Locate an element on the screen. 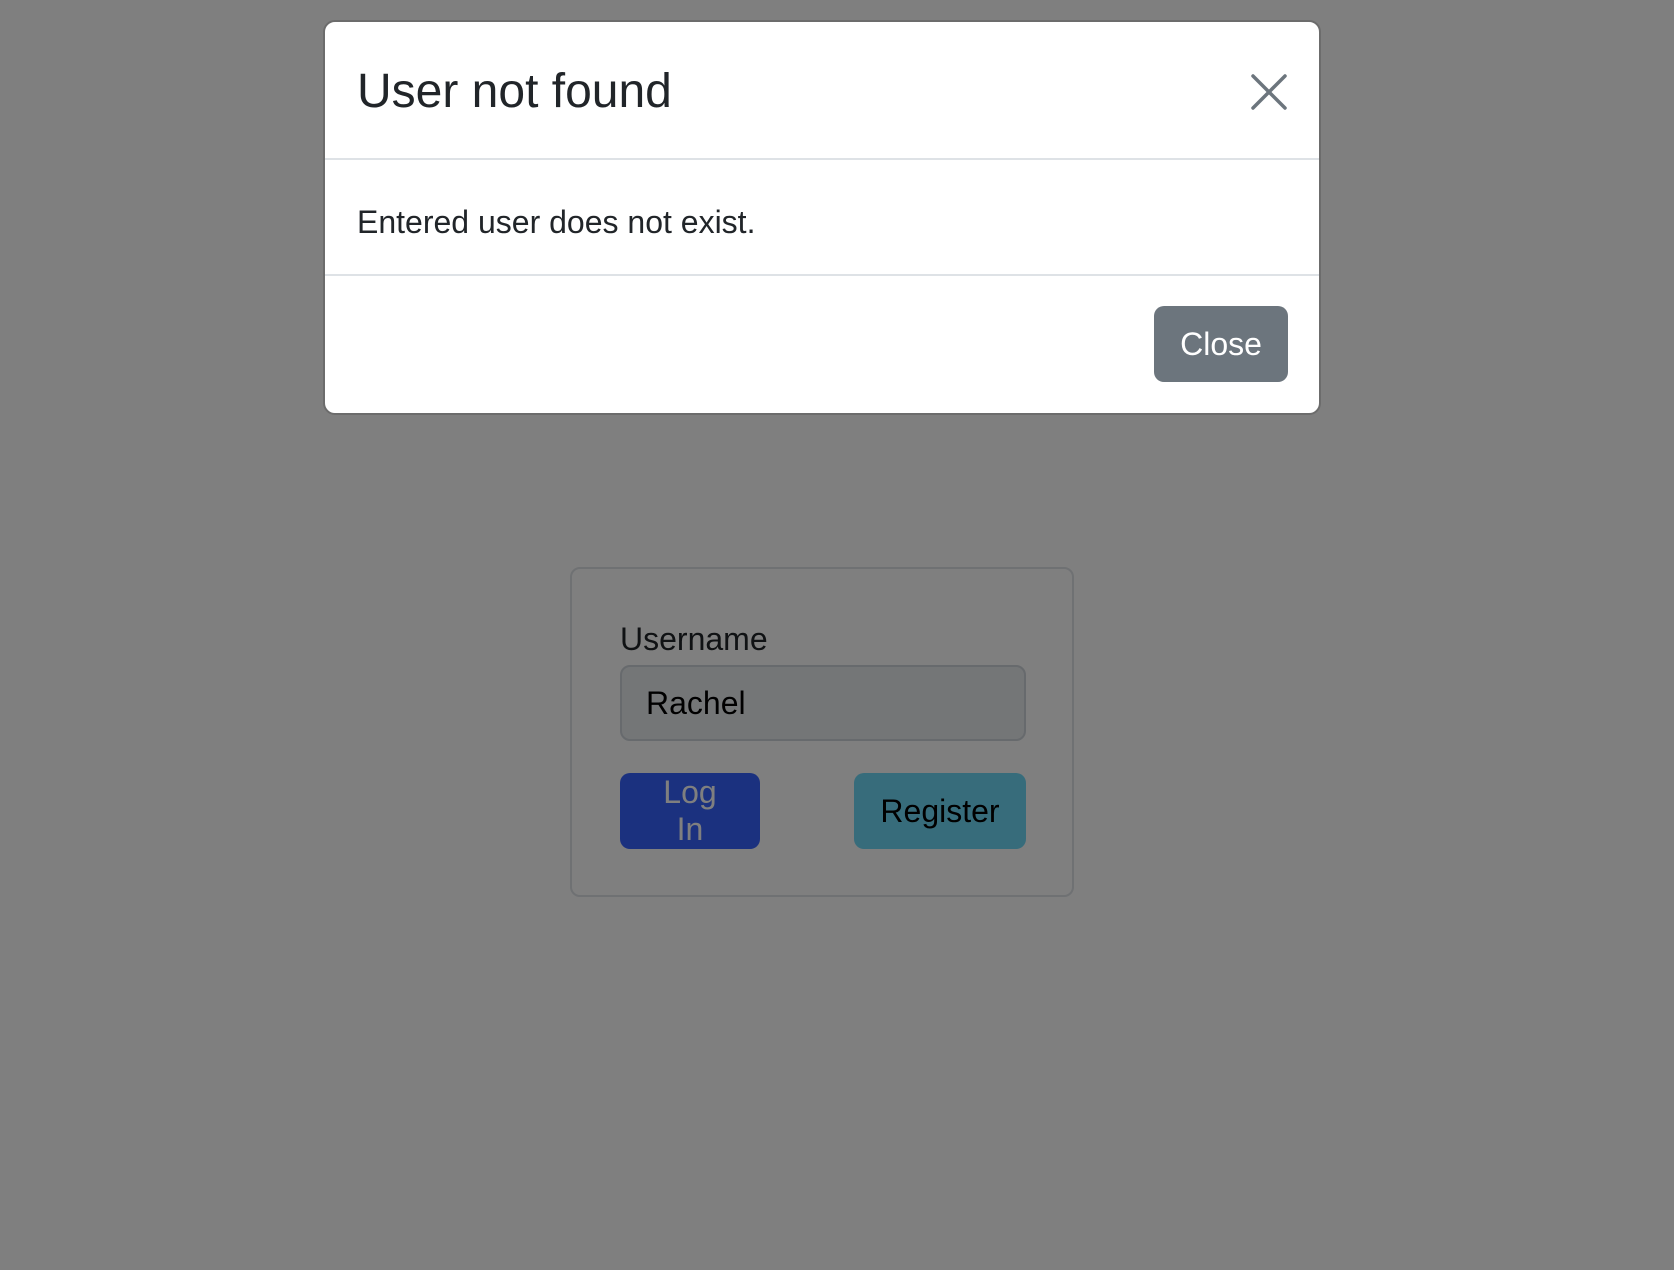  close-button: Close is located at coordinates (1221, 344).